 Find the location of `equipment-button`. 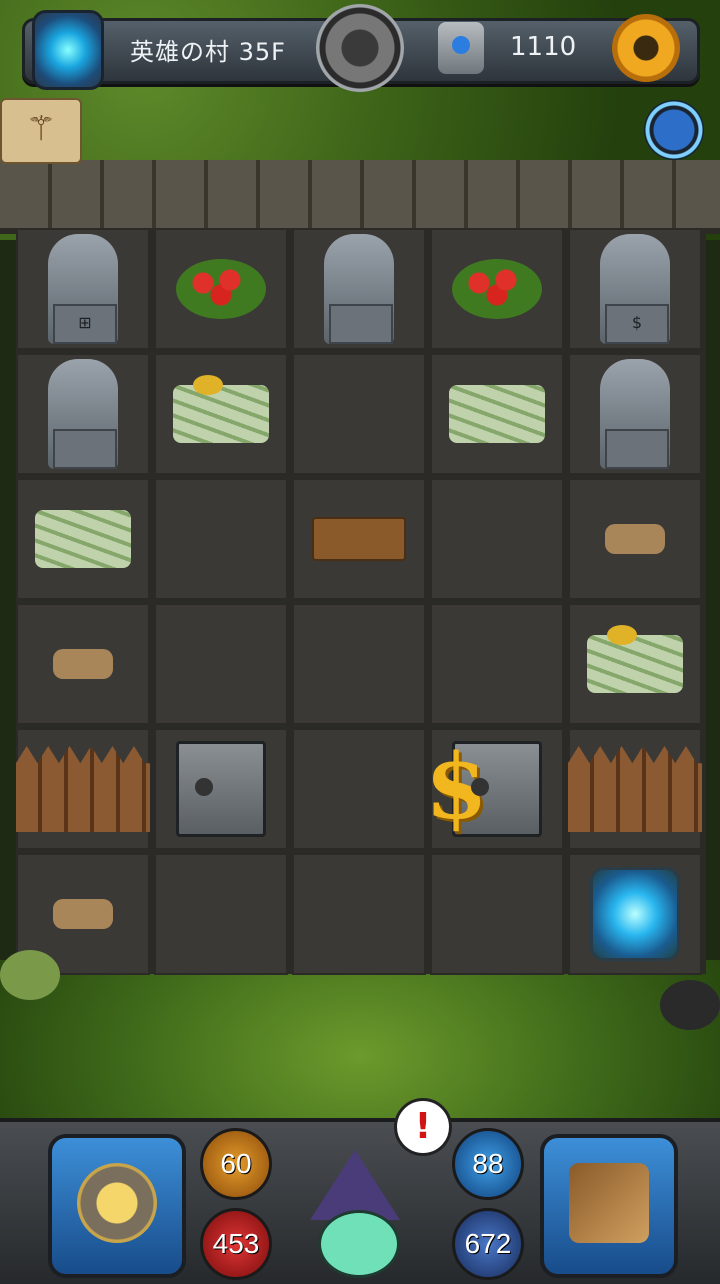

equipment-button is located at coordinates (117, 1206).